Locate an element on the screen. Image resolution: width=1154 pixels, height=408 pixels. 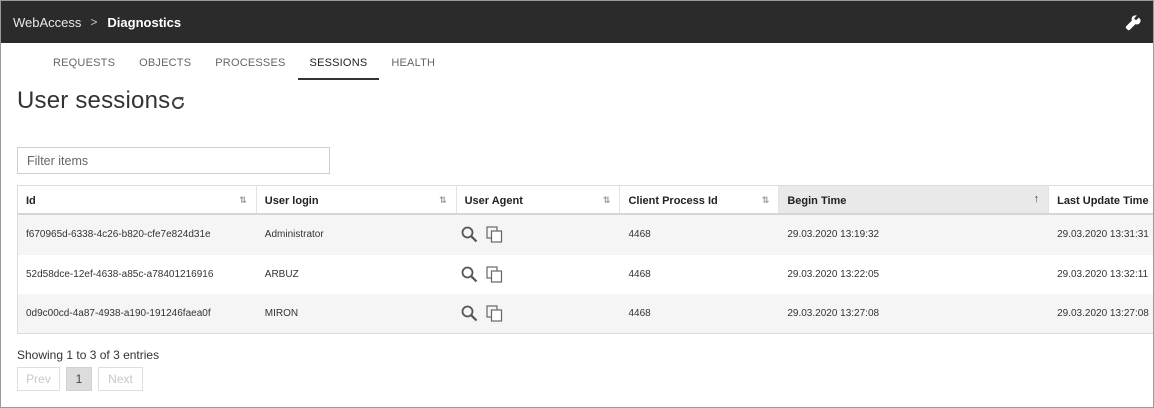
column-header-begin-time: Begin Time ↑ is located at coordinates (914, 199).